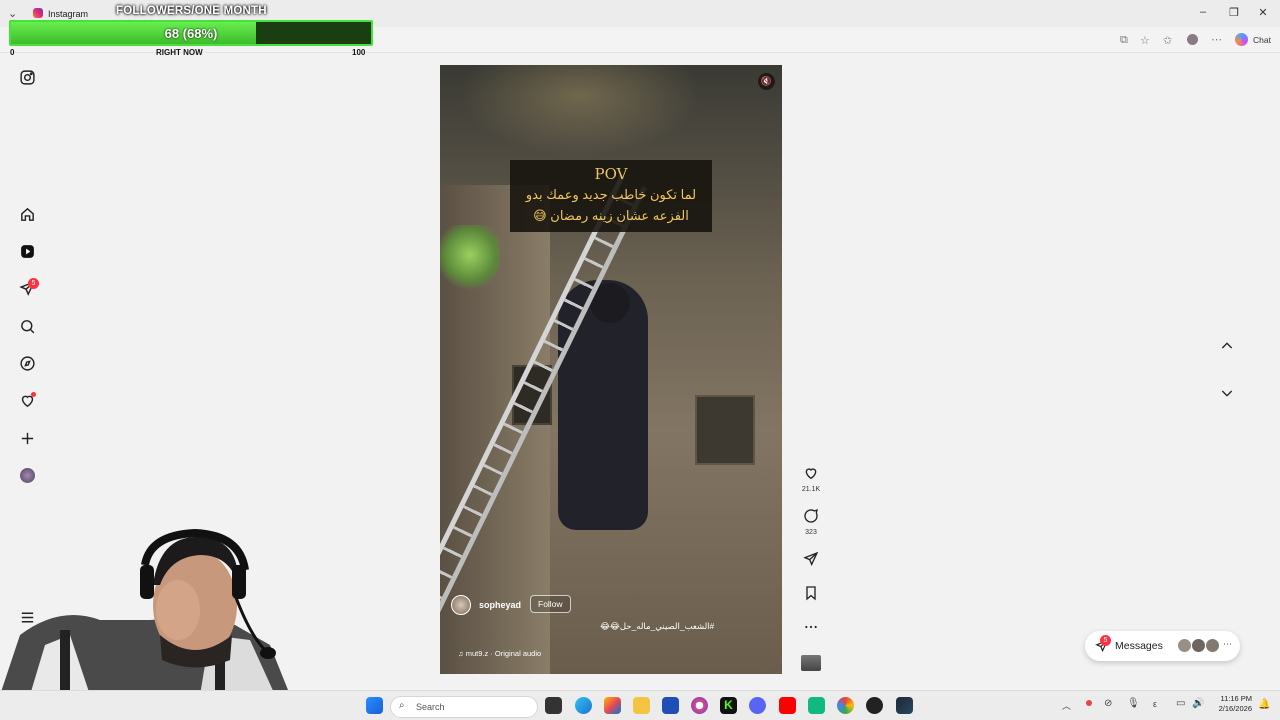 The image size is (1280, 720). I want to click on reel-caption-line: لما تكون خاطب جديد وعمك بدو, so click(611, 194).